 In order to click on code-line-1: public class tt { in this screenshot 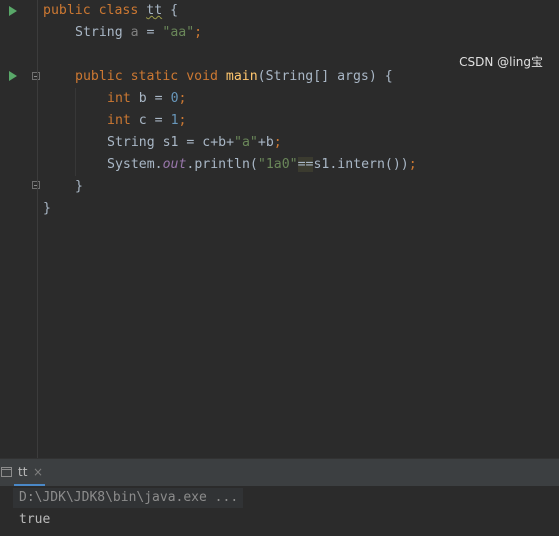, I will do `click(110, 11)`.